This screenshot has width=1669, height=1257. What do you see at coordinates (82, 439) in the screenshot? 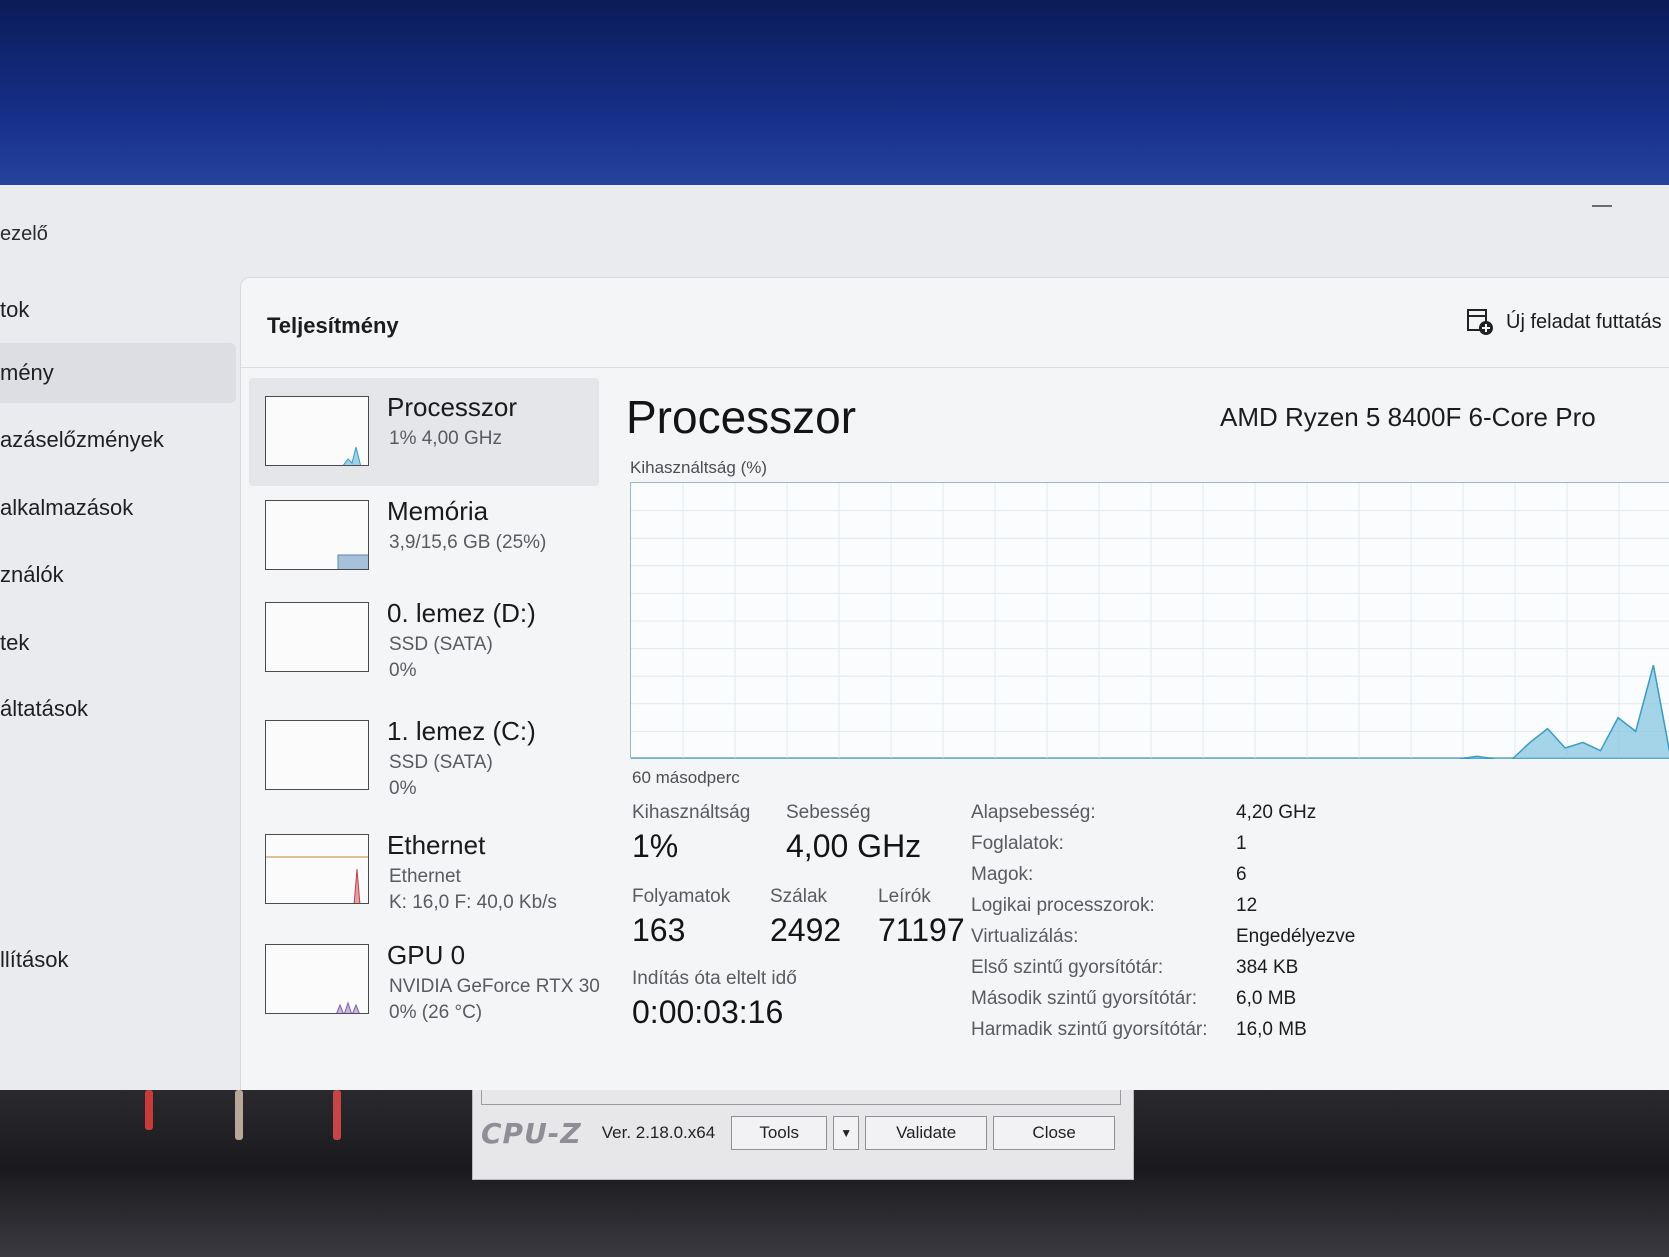
I see `sidebar-item-label: azáselőzmények` at bounding box center [82, 439].